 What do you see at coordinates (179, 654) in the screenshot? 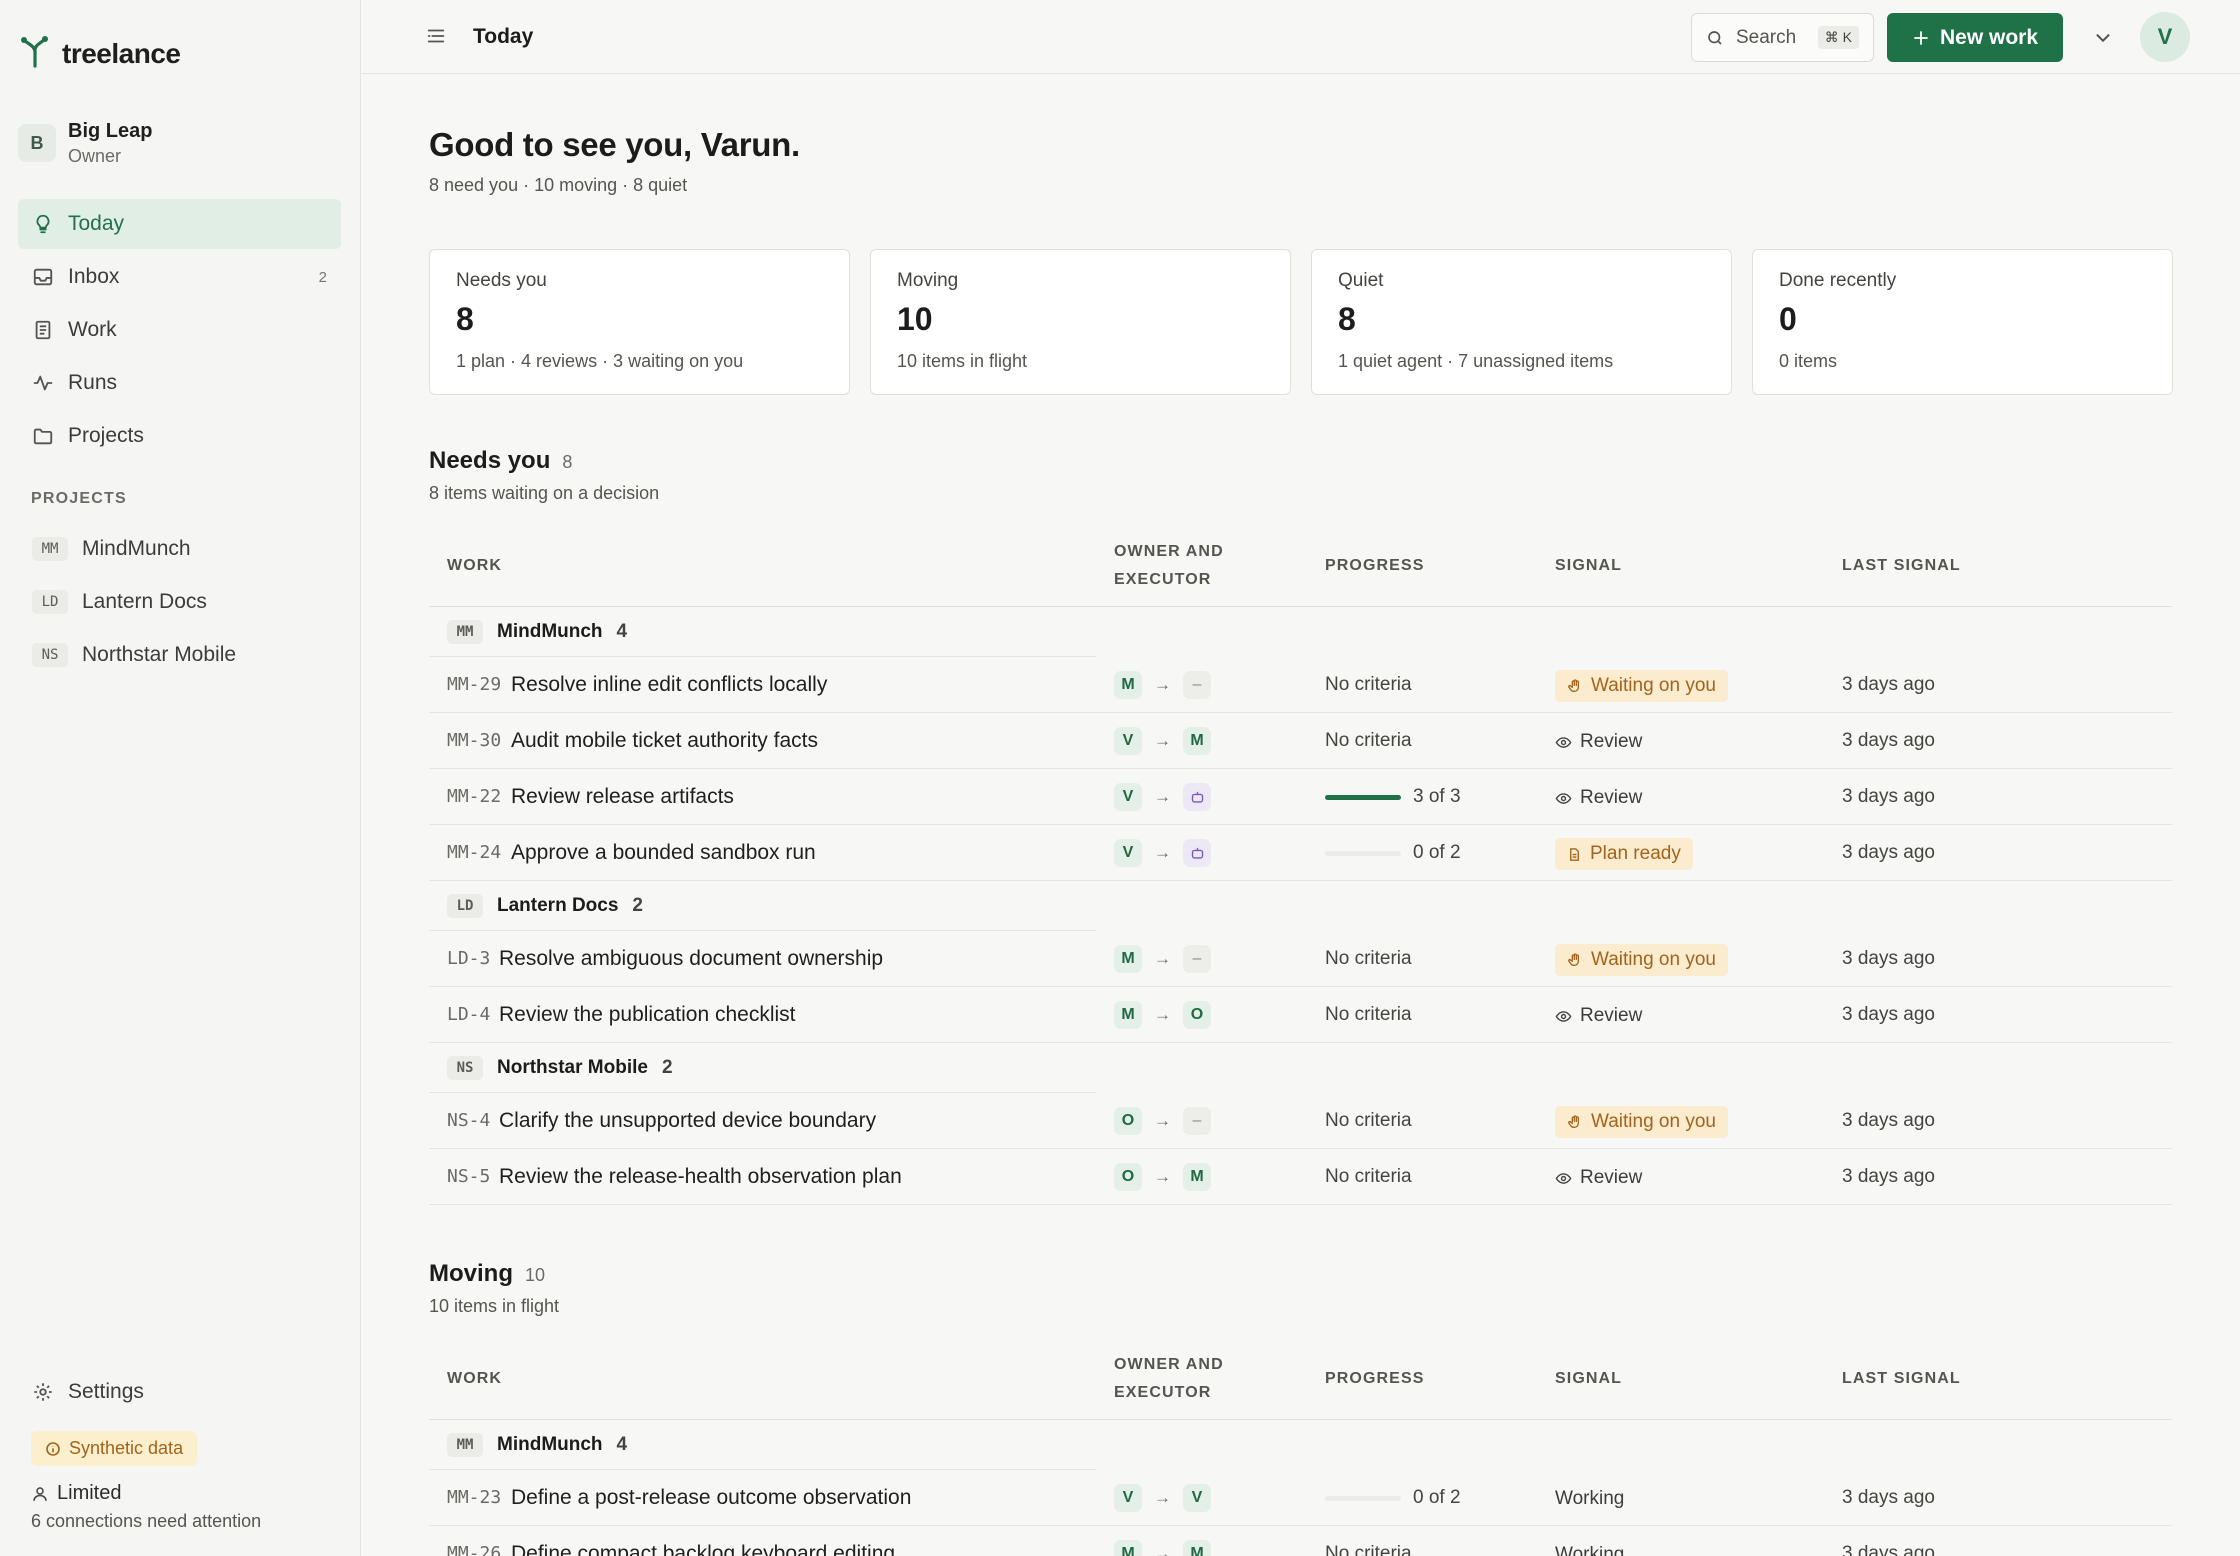
I see `project-item-northstar-mobile: NS Northstar Mobile` at bounding box center [179, 654].